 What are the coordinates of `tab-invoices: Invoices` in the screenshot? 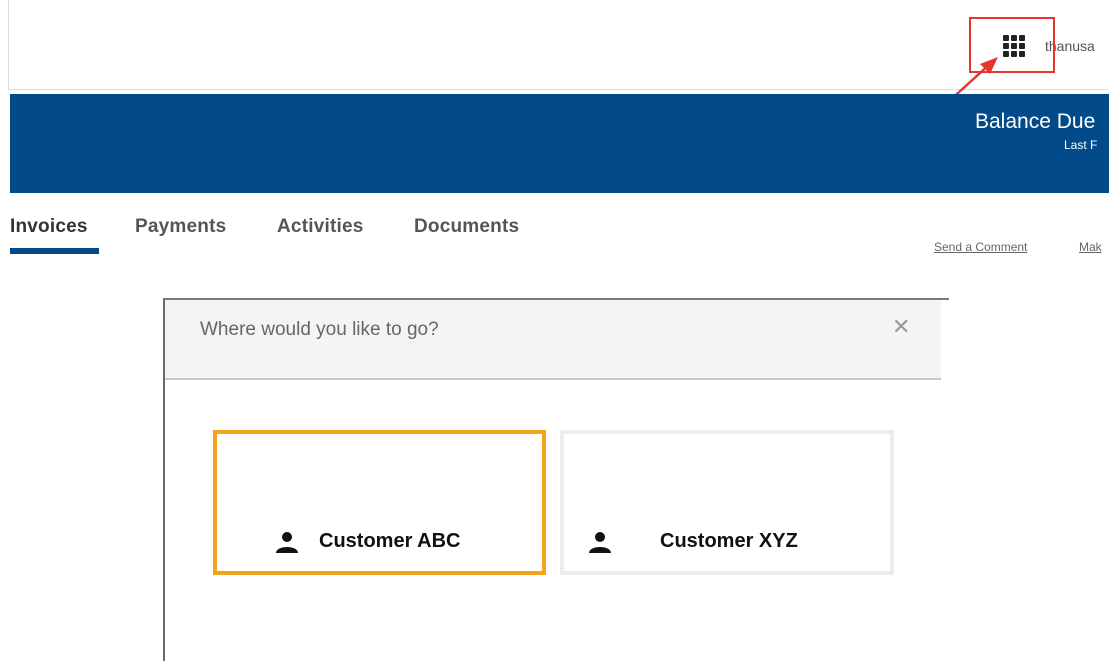 It's located at (49, 227).